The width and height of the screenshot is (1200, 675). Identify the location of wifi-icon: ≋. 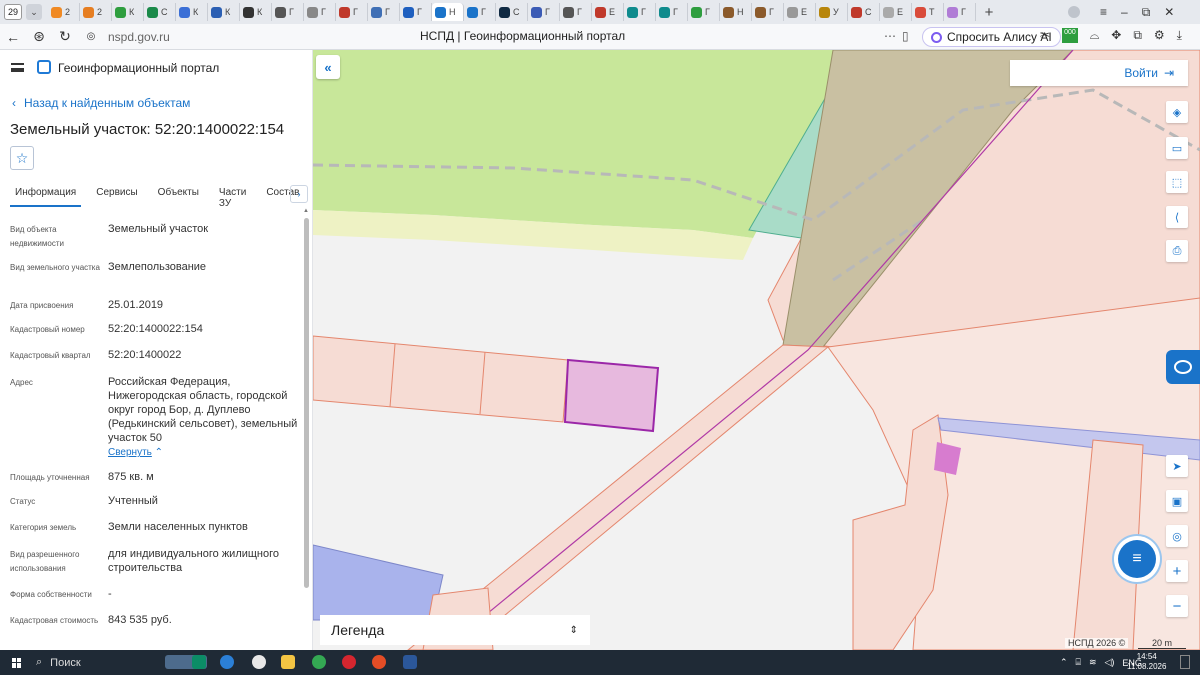
(1093, 662).